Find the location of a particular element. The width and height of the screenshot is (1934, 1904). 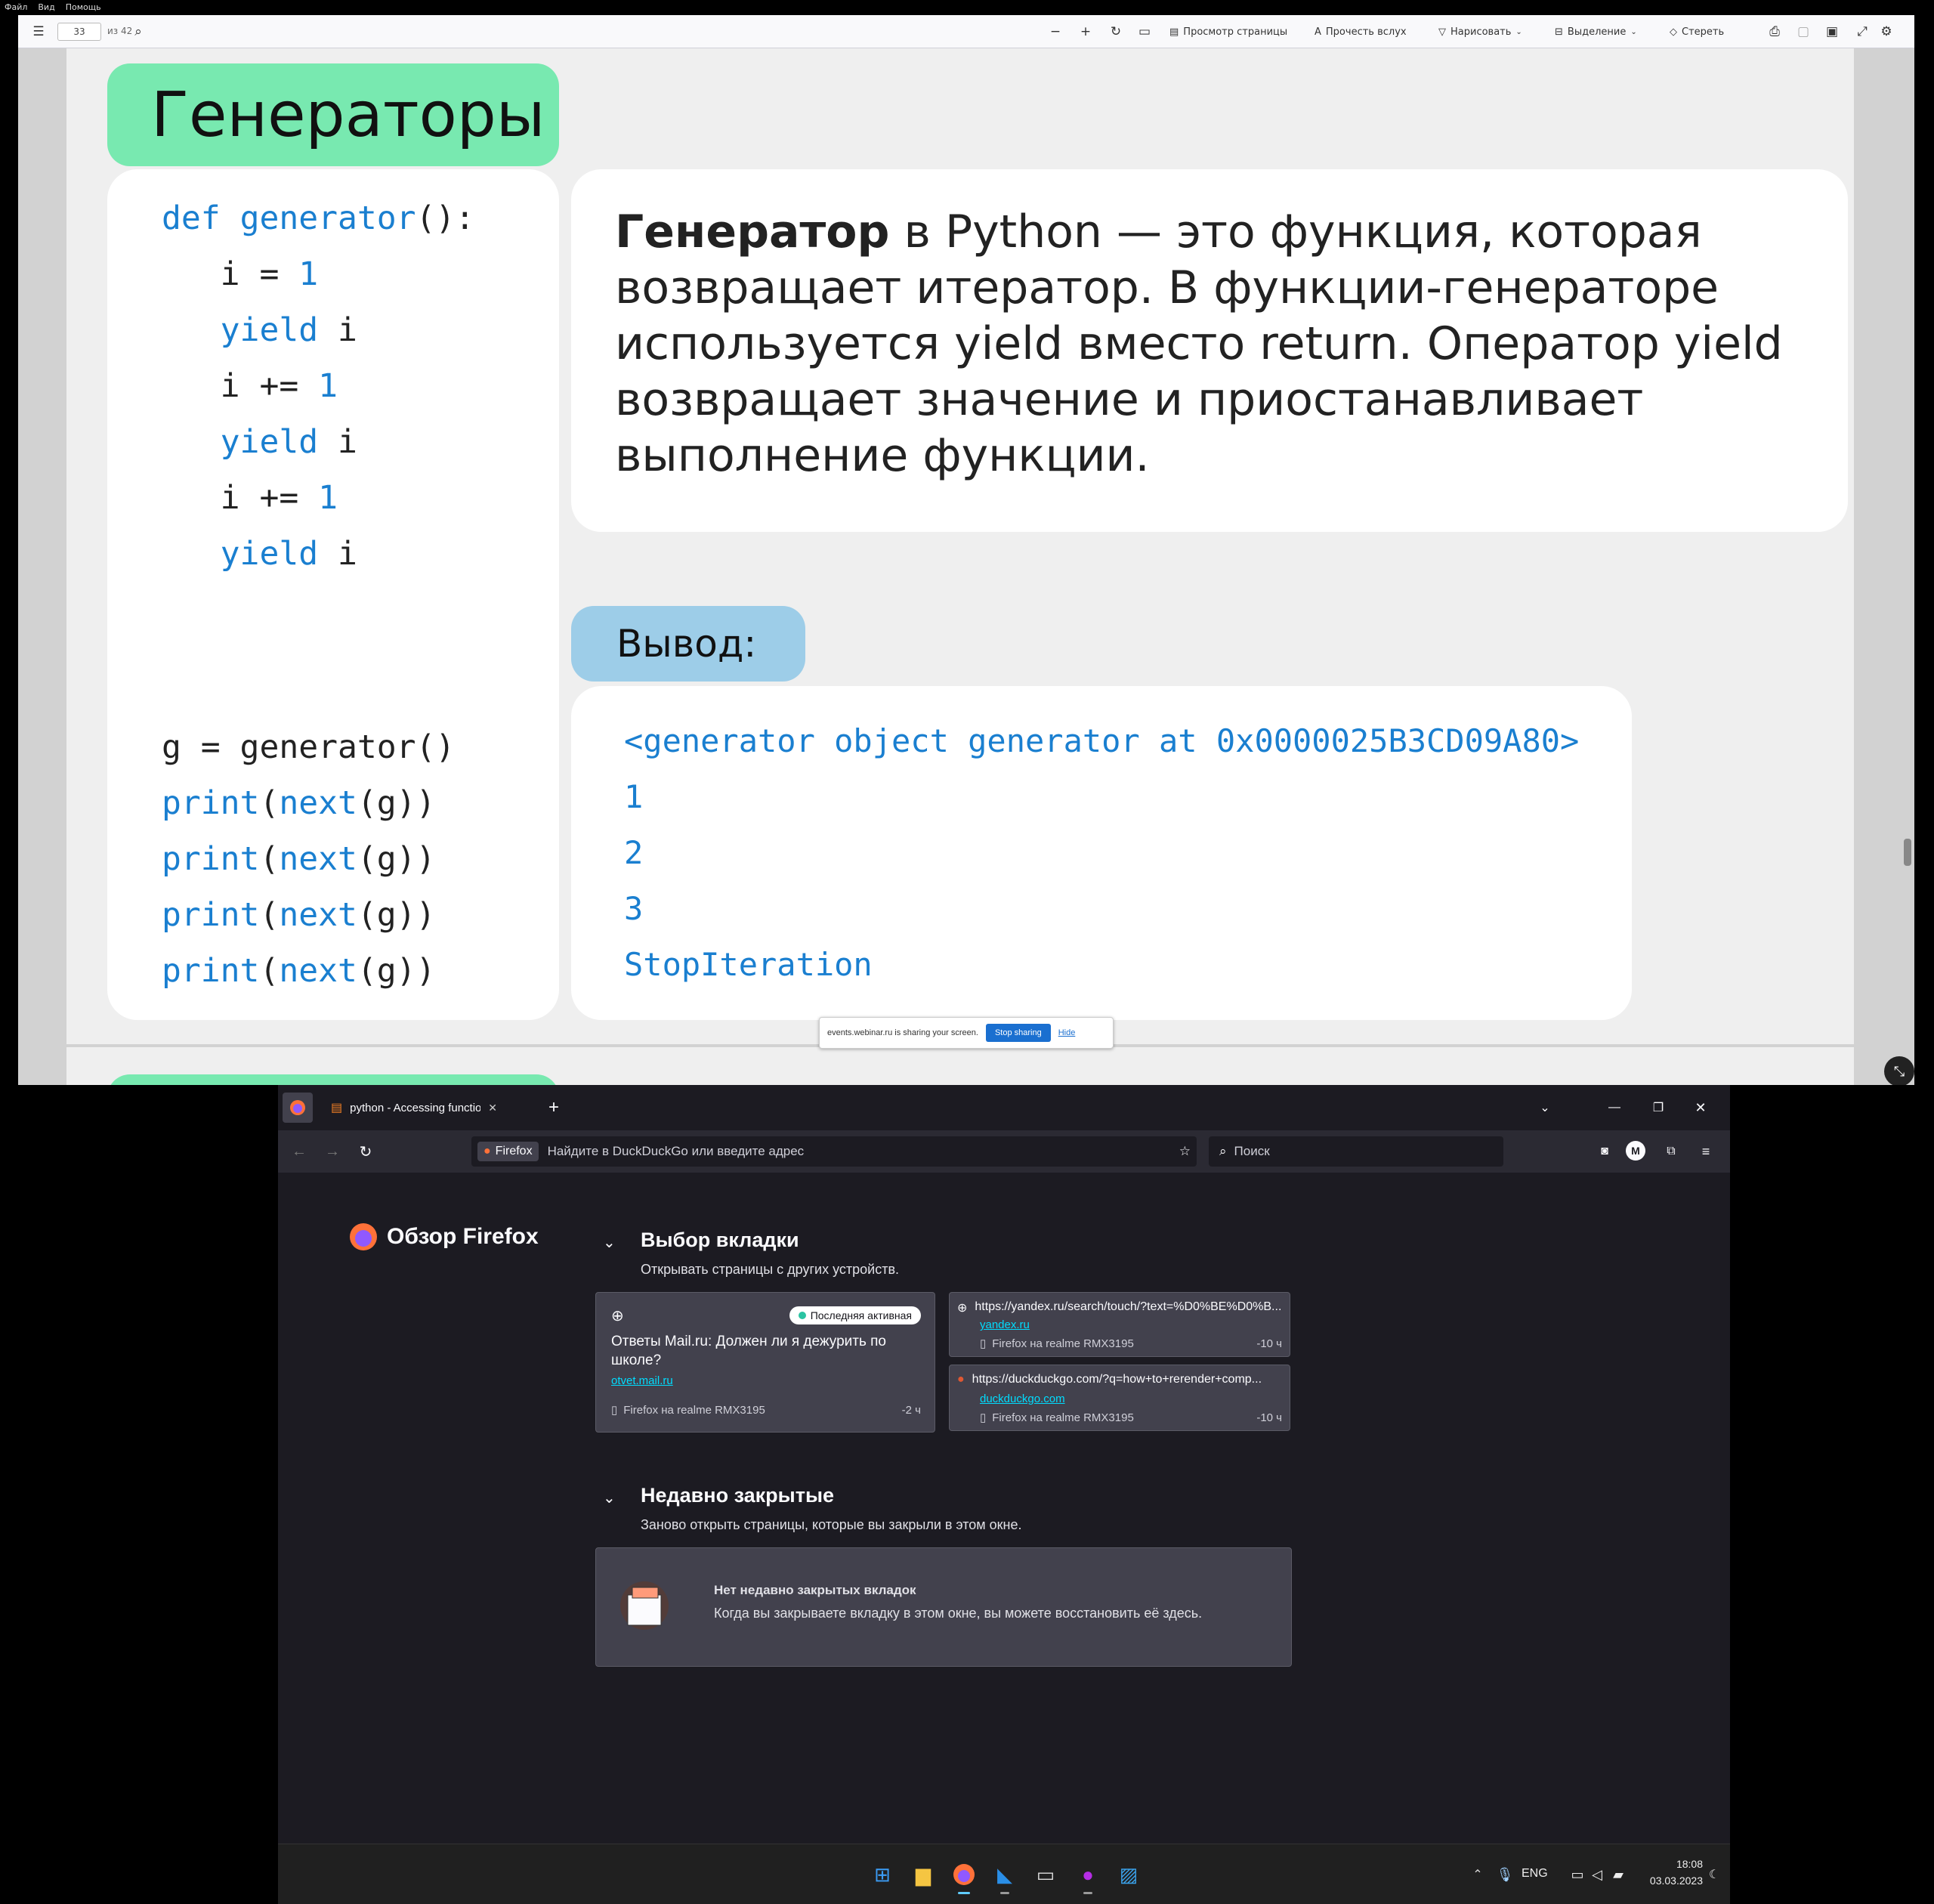

vscode-icon: ◣ is located at coordinates (1005, 1876).